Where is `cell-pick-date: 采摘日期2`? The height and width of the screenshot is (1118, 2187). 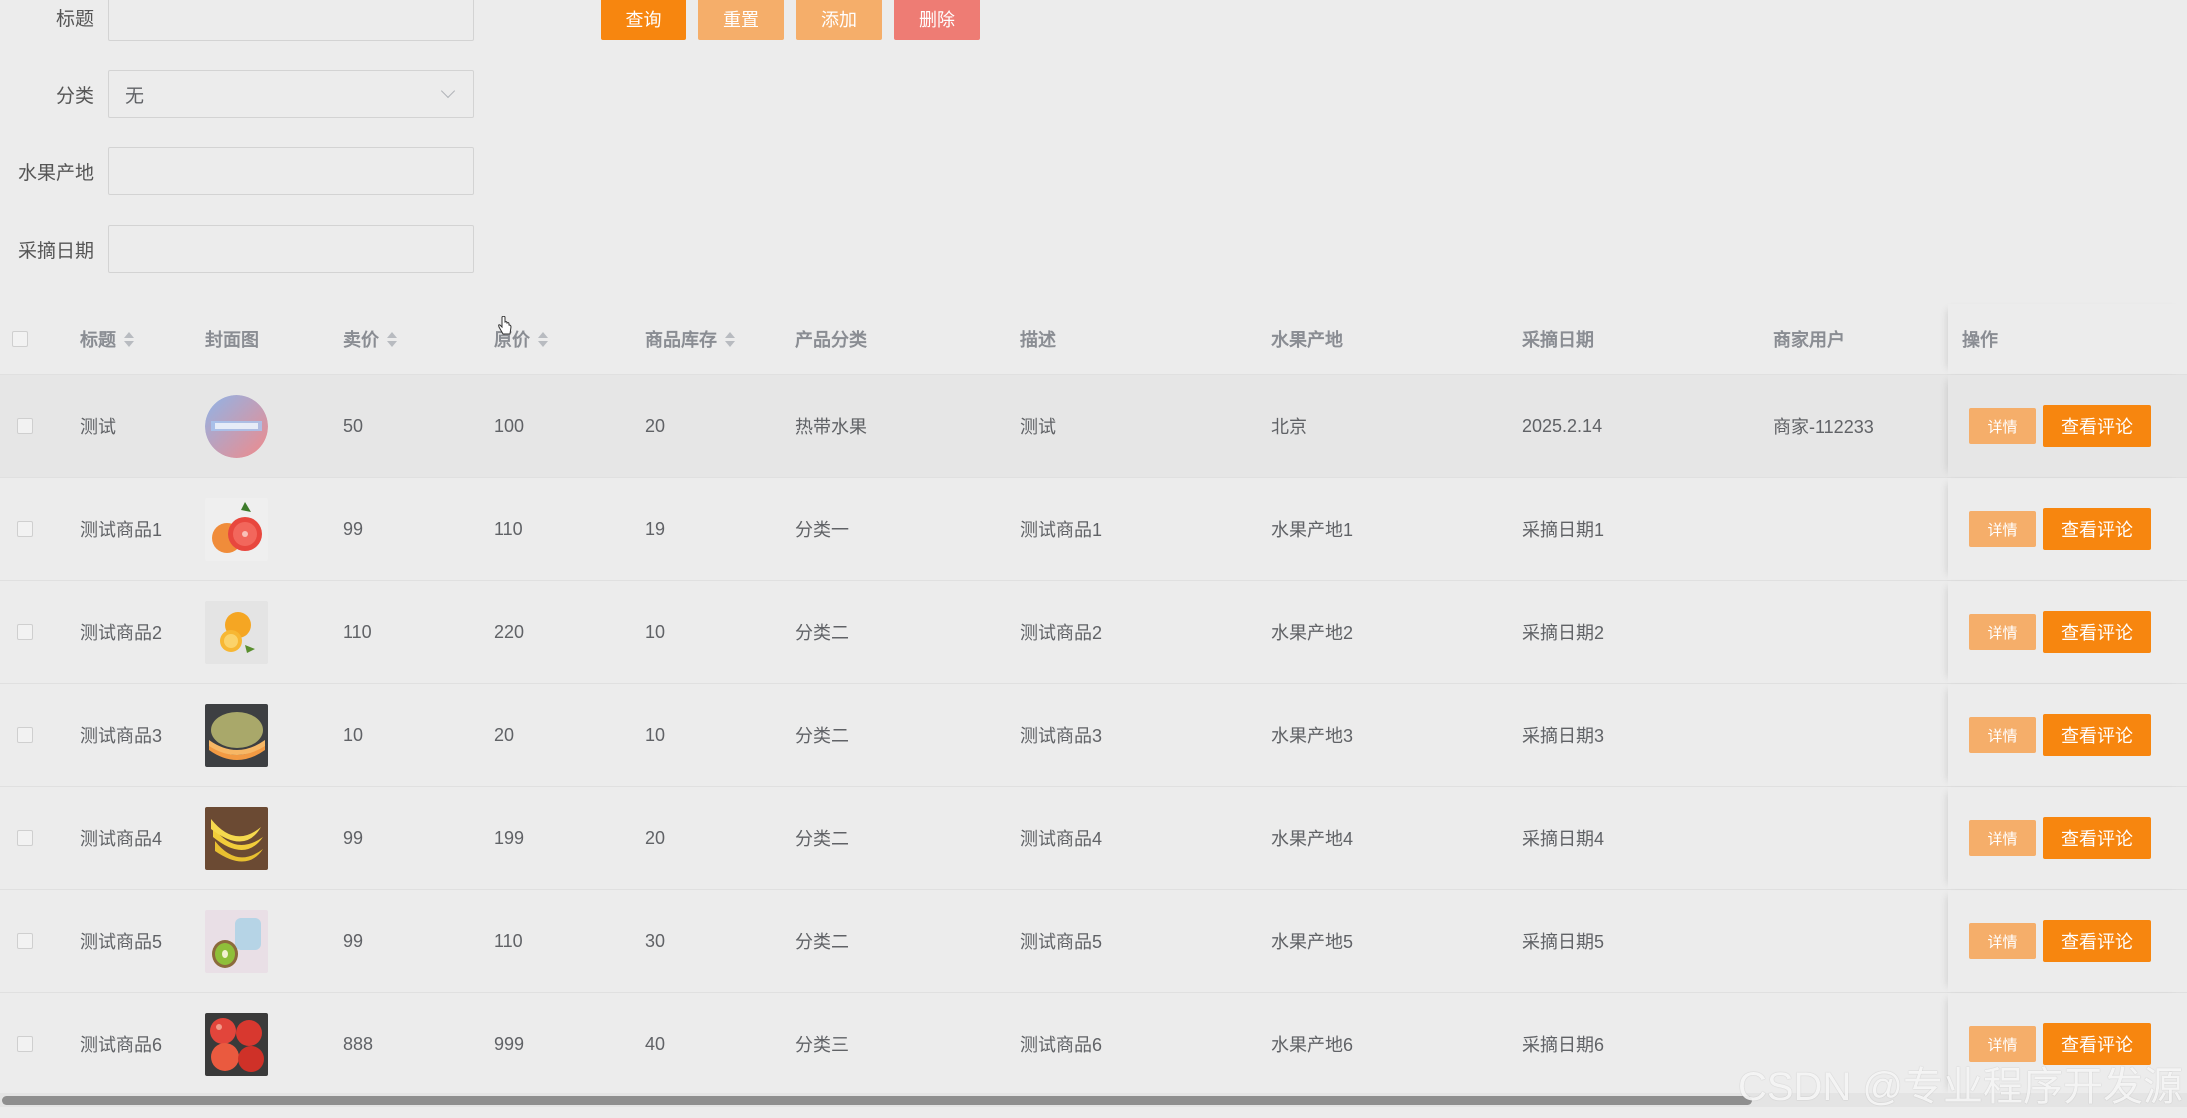
cell-pick-date: 采摘日期2 is located at coordinates (1563, 633).